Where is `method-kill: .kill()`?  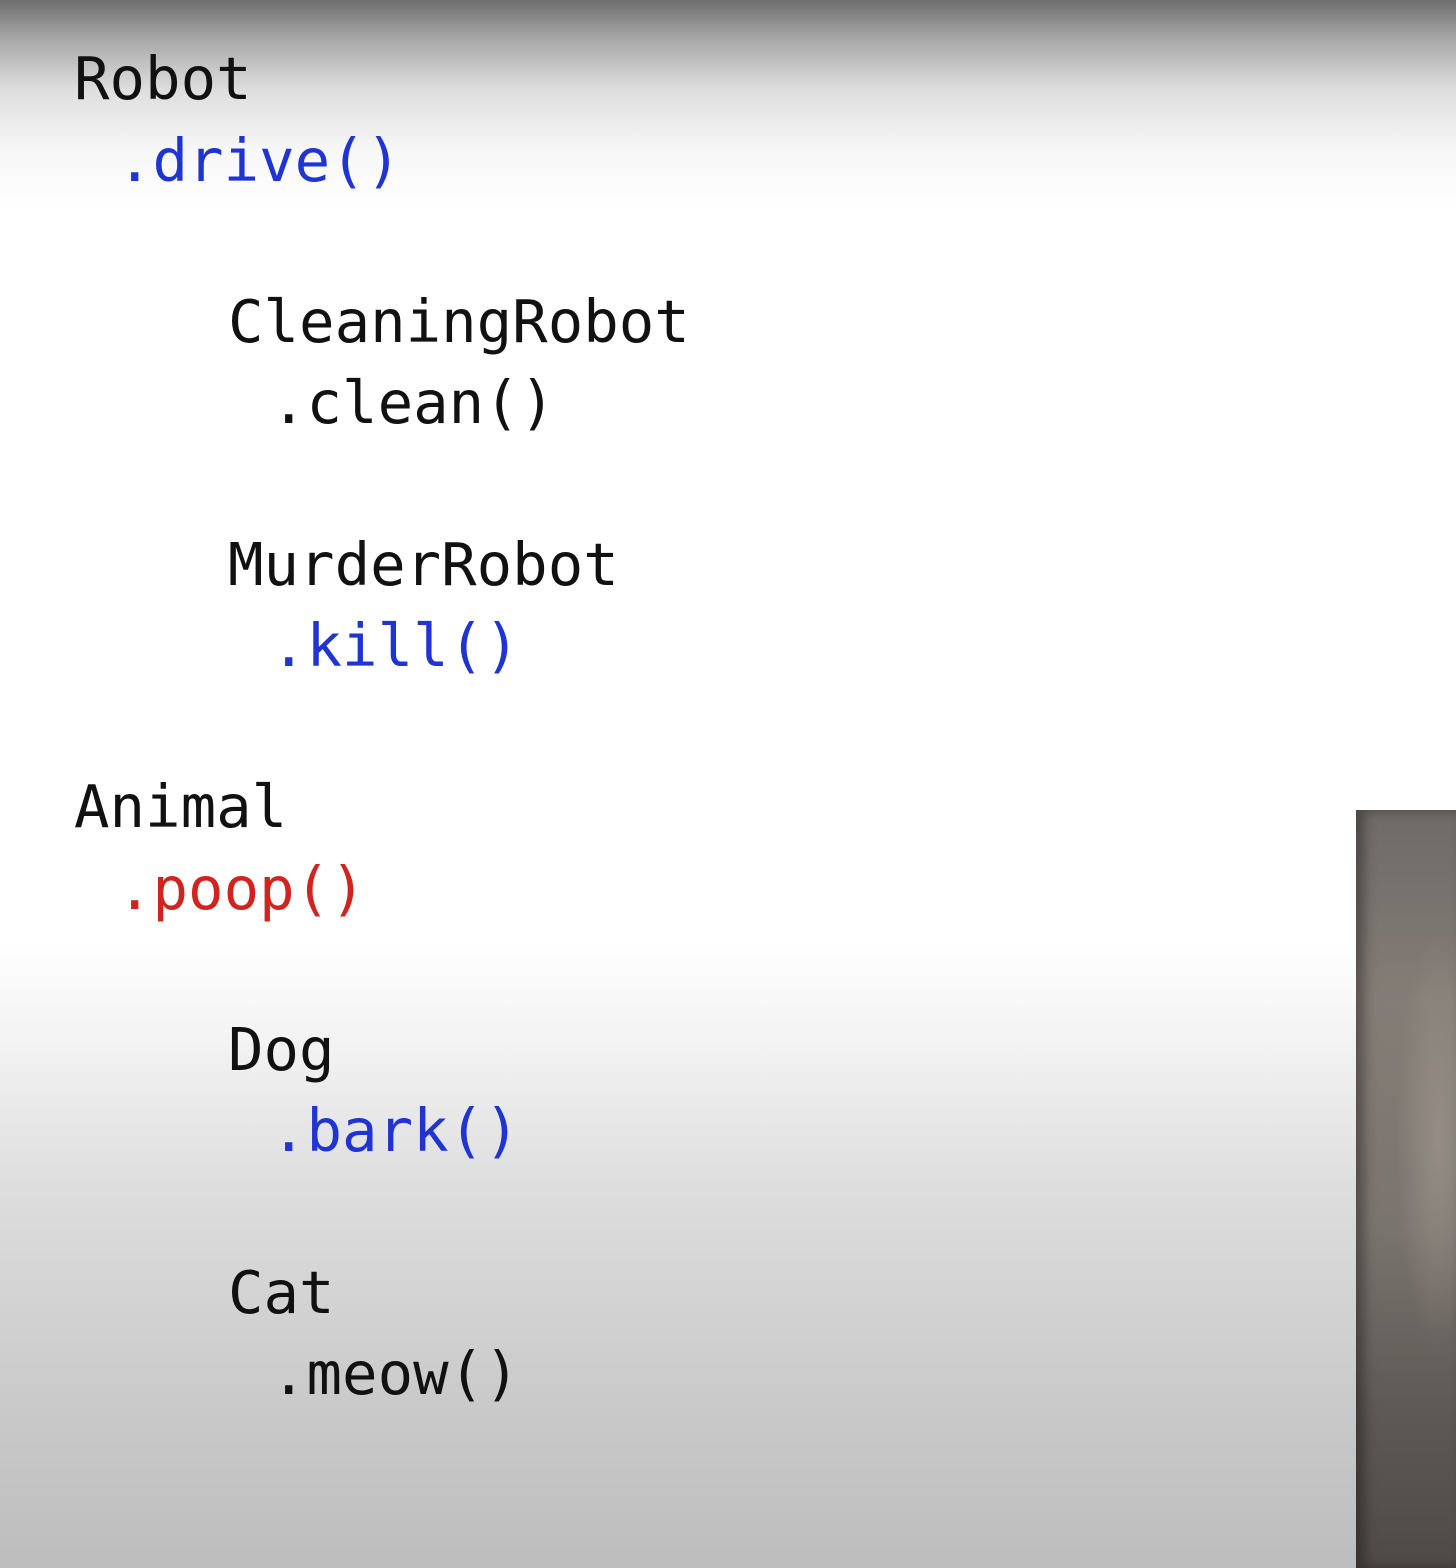
method-kill: .kill() is located at coordinates (395, 645).